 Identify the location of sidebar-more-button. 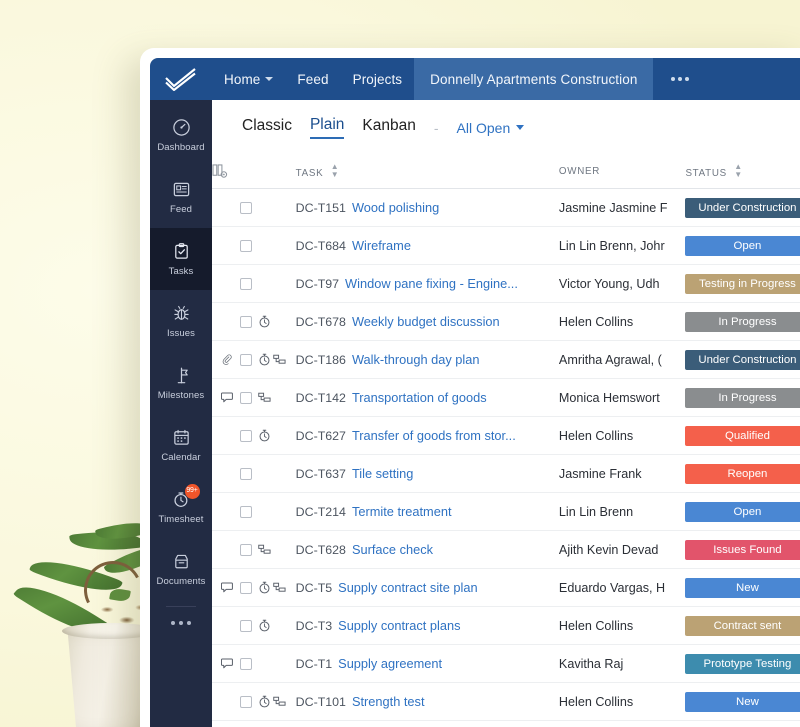
(181, 616).